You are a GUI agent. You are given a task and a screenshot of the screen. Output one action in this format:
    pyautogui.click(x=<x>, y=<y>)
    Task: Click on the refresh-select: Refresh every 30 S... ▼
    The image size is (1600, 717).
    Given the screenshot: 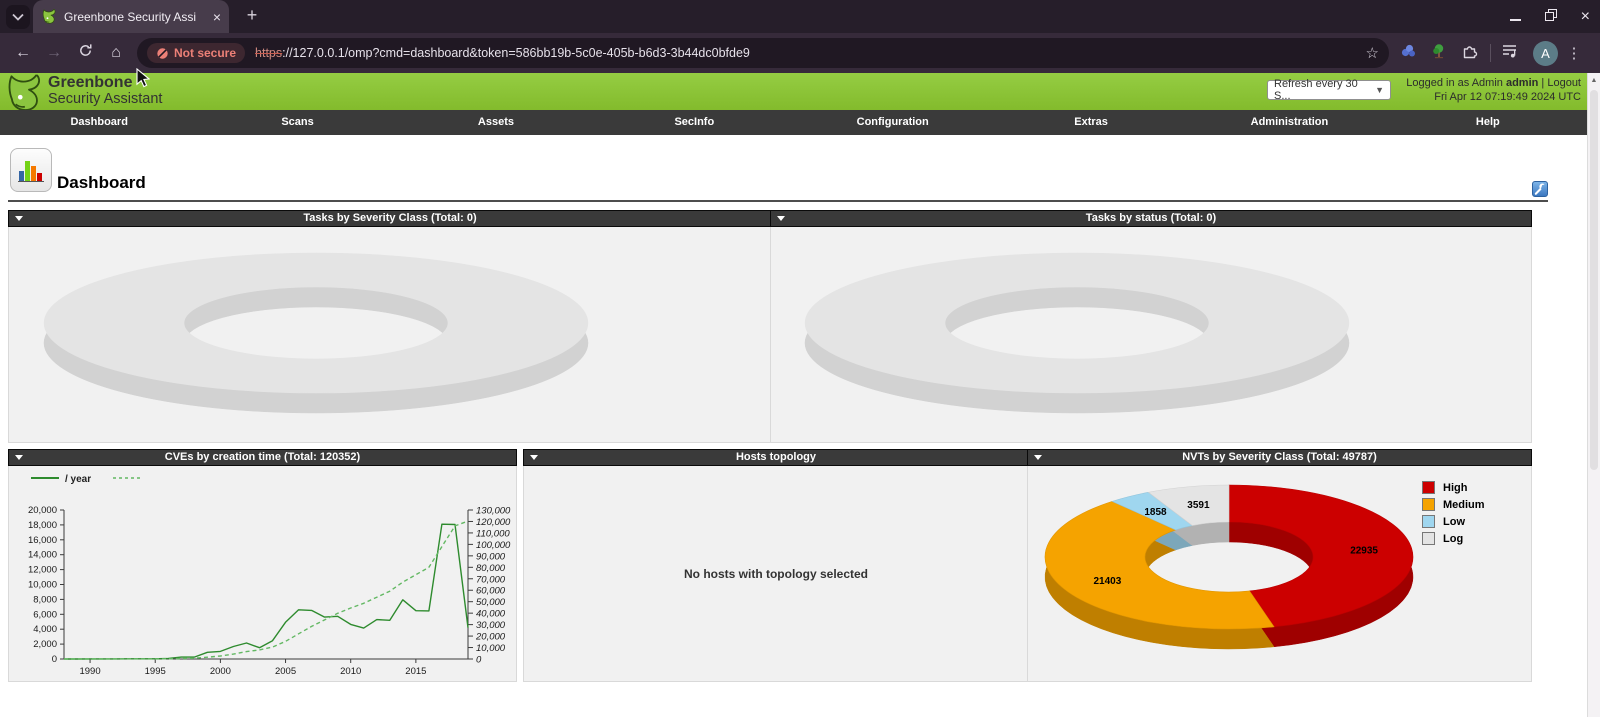 What is the action you would take?
    pyautogui.click(x=1329, y=90)
    